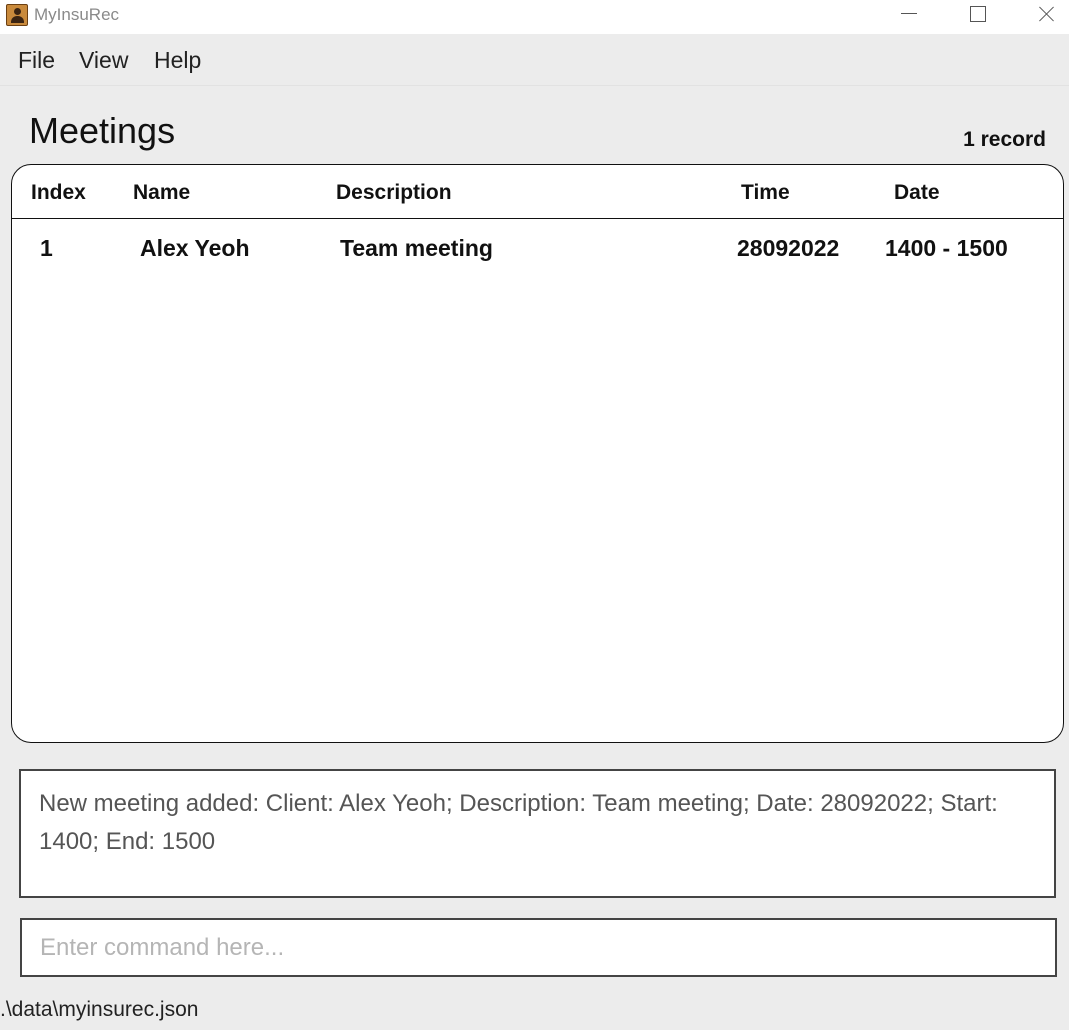  Describe the element at coordinates (765, 192) in the screenshot. I see `column-header-time: Time` at that location.